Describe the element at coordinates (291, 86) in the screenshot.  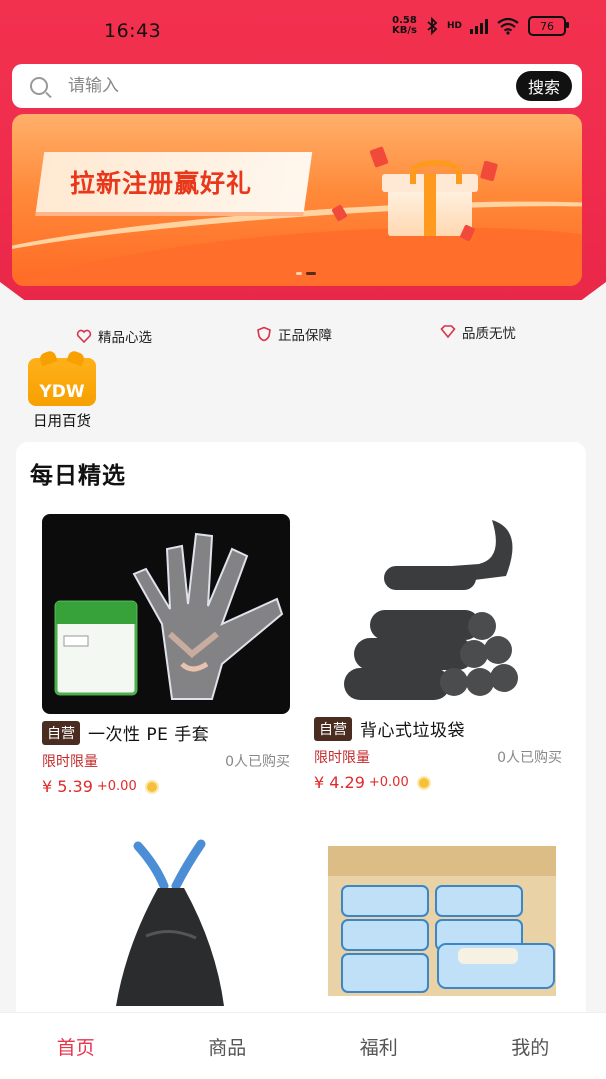
I see `search-input` at that location.